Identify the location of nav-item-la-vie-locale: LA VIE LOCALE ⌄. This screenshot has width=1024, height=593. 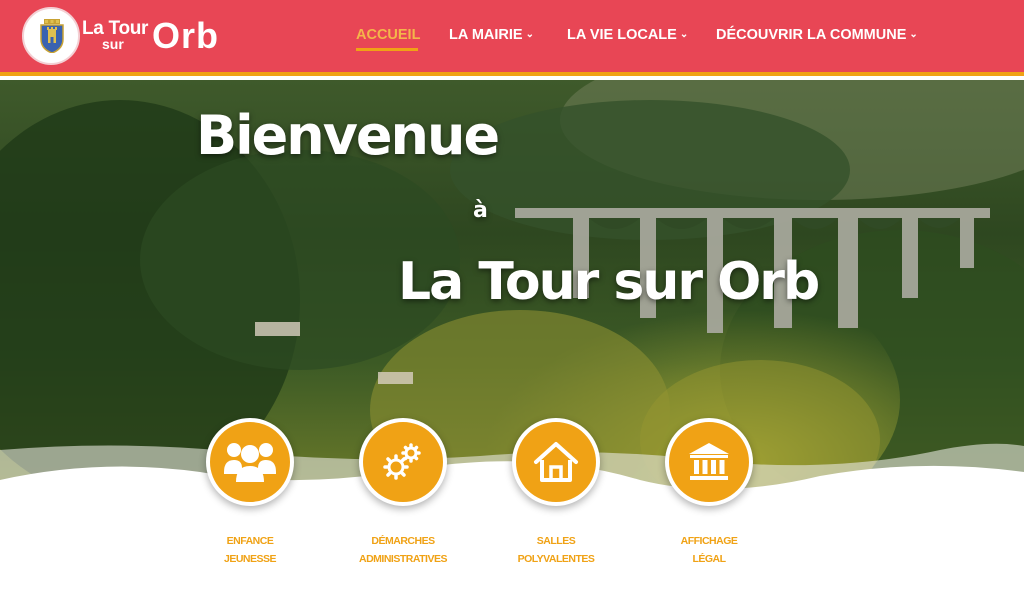
(627, 35).